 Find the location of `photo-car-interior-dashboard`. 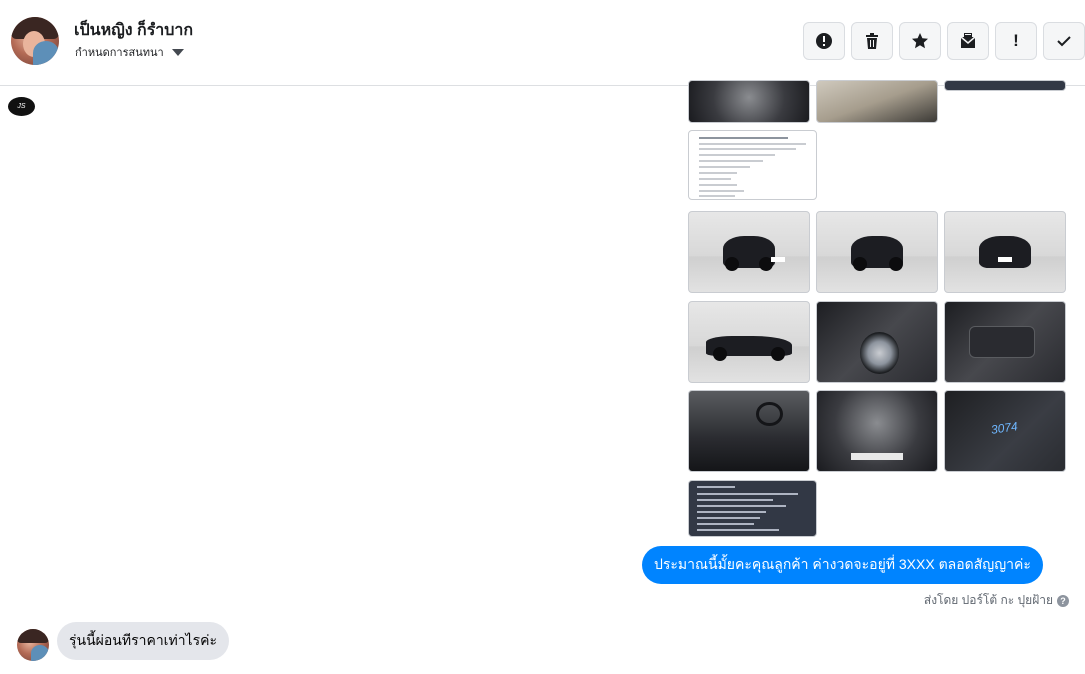

photo-car-interior-dashboard is located at coordinates (749, 431).